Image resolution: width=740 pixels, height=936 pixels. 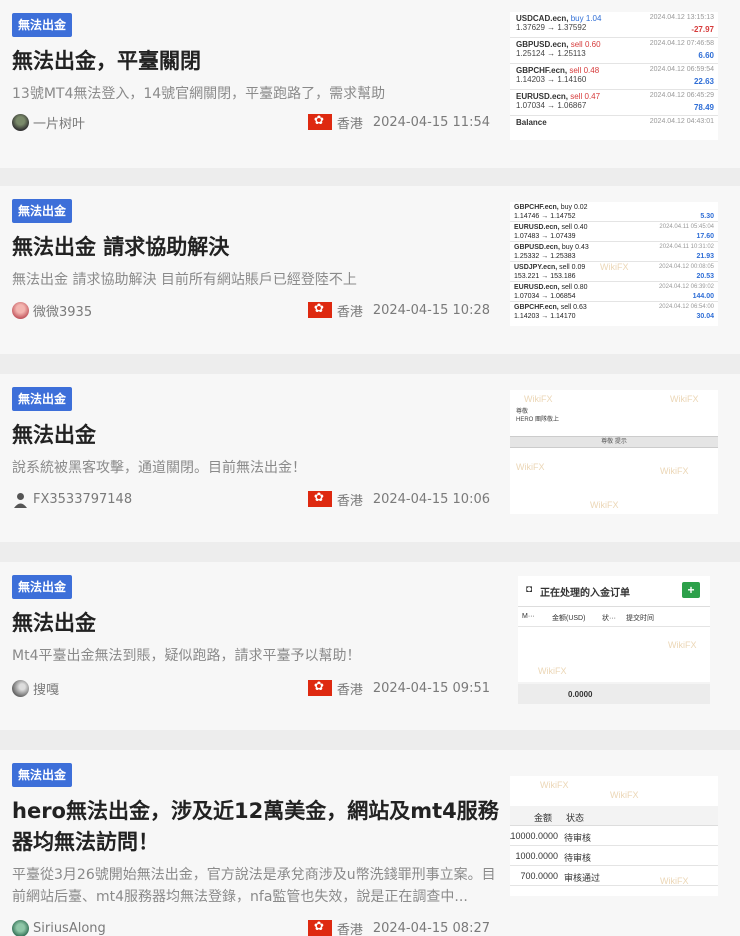 What do you see at coordinates (186, 656) in the screenshot?
I see `card-summary: Mt4平臺出金無法到賬，疑似跑路，請求平臺予以幫助！` at bounding box center [186, 656].